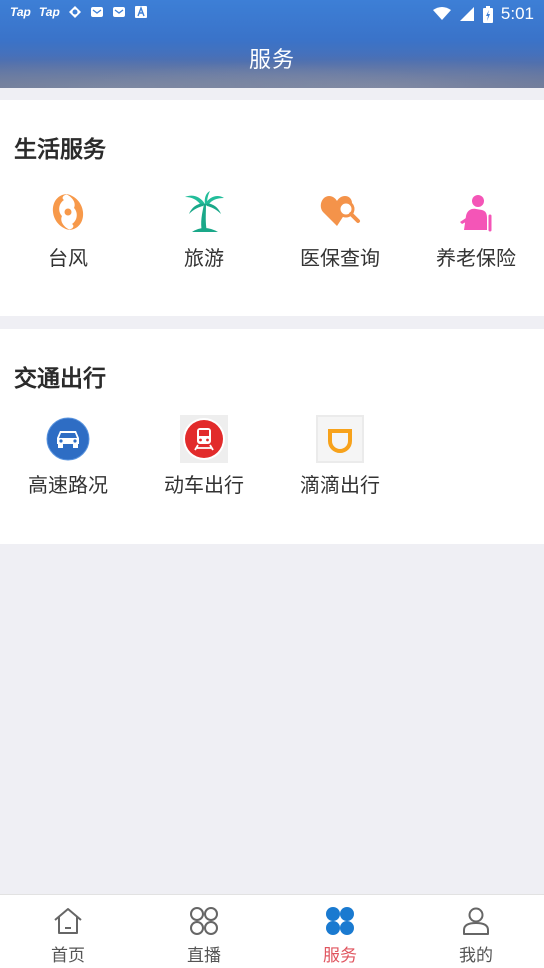 The image size is (544, 968). I want to click on train-icon, so click(204, 439).